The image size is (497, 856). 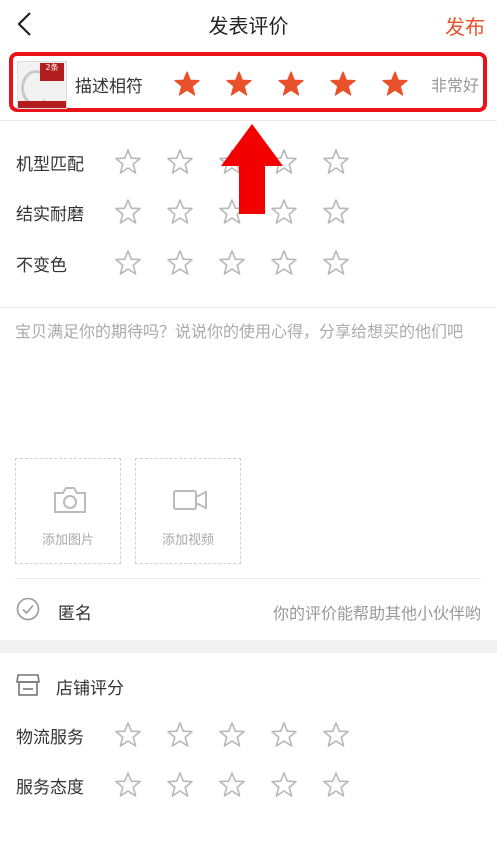 What do you see at coordinates (188, 511) in the screenshot?
I see `add-video-button: 添加视频` at bounding box center [188, 511].